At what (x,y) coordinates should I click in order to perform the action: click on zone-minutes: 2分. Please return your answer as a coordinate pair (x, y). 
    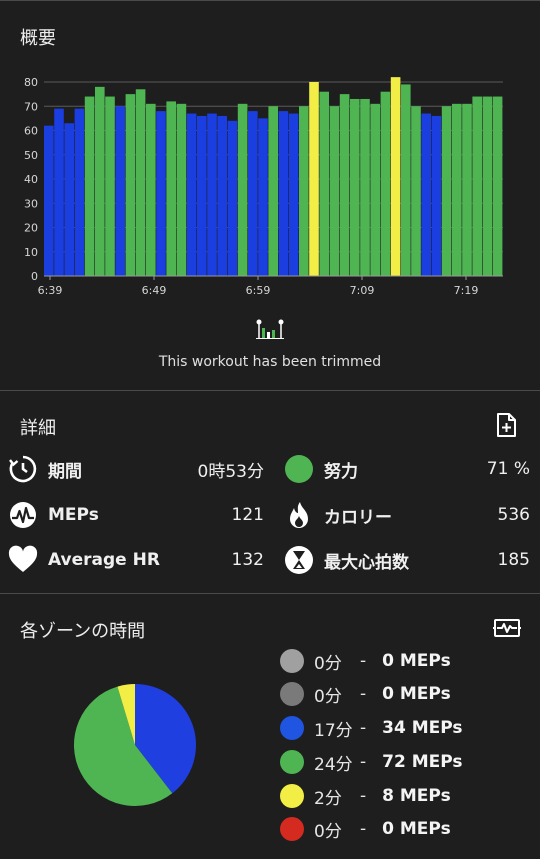
    Looking at the image, I should click on (328, 798).